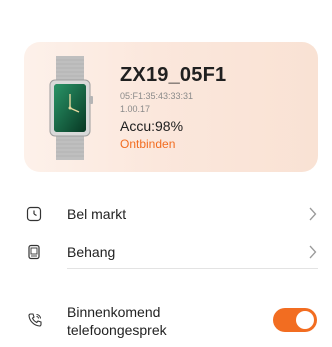  Describe the element at coordinates (166, 252) in the screenshot. I see `menu-item-wallpaper: Behang` at that location.